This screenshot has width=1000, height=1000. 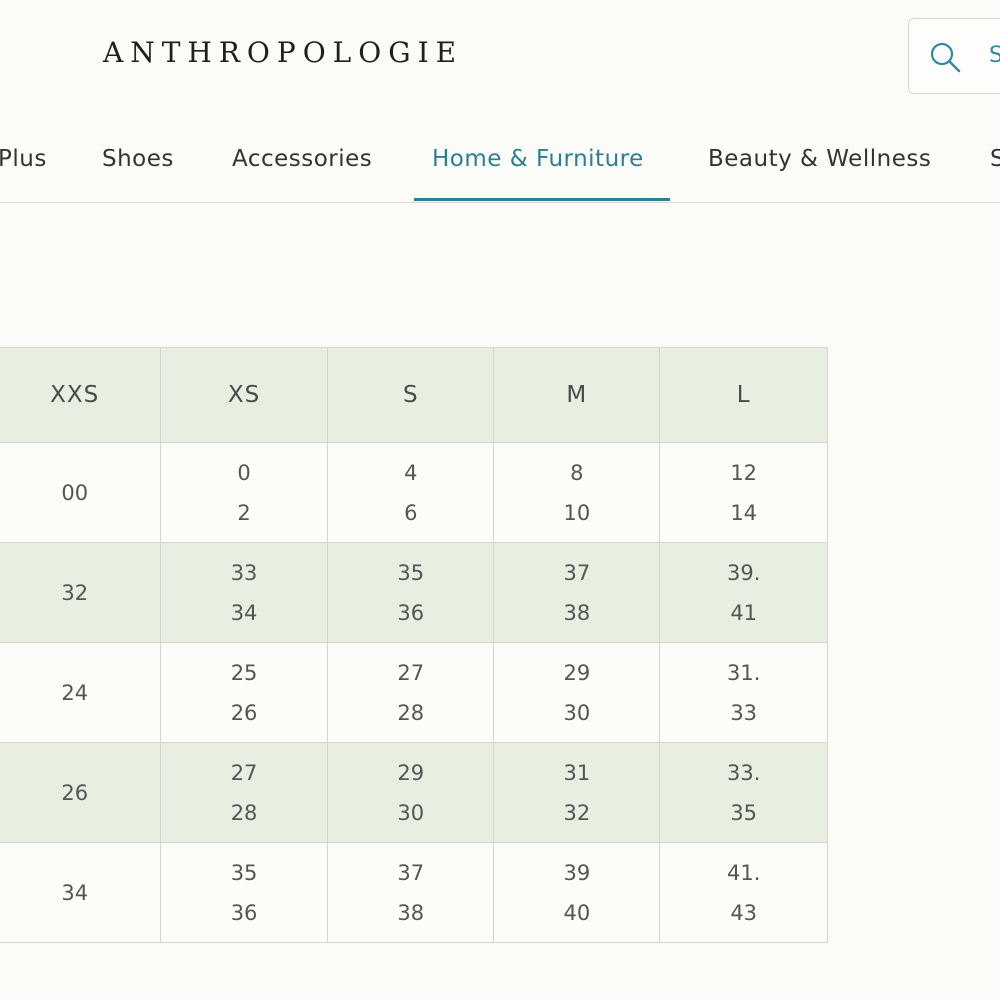 What do you see at coordinates (743, 892) in the screenshot?
I see `table-cell: 41. 43` at bounding box center [743, 892].